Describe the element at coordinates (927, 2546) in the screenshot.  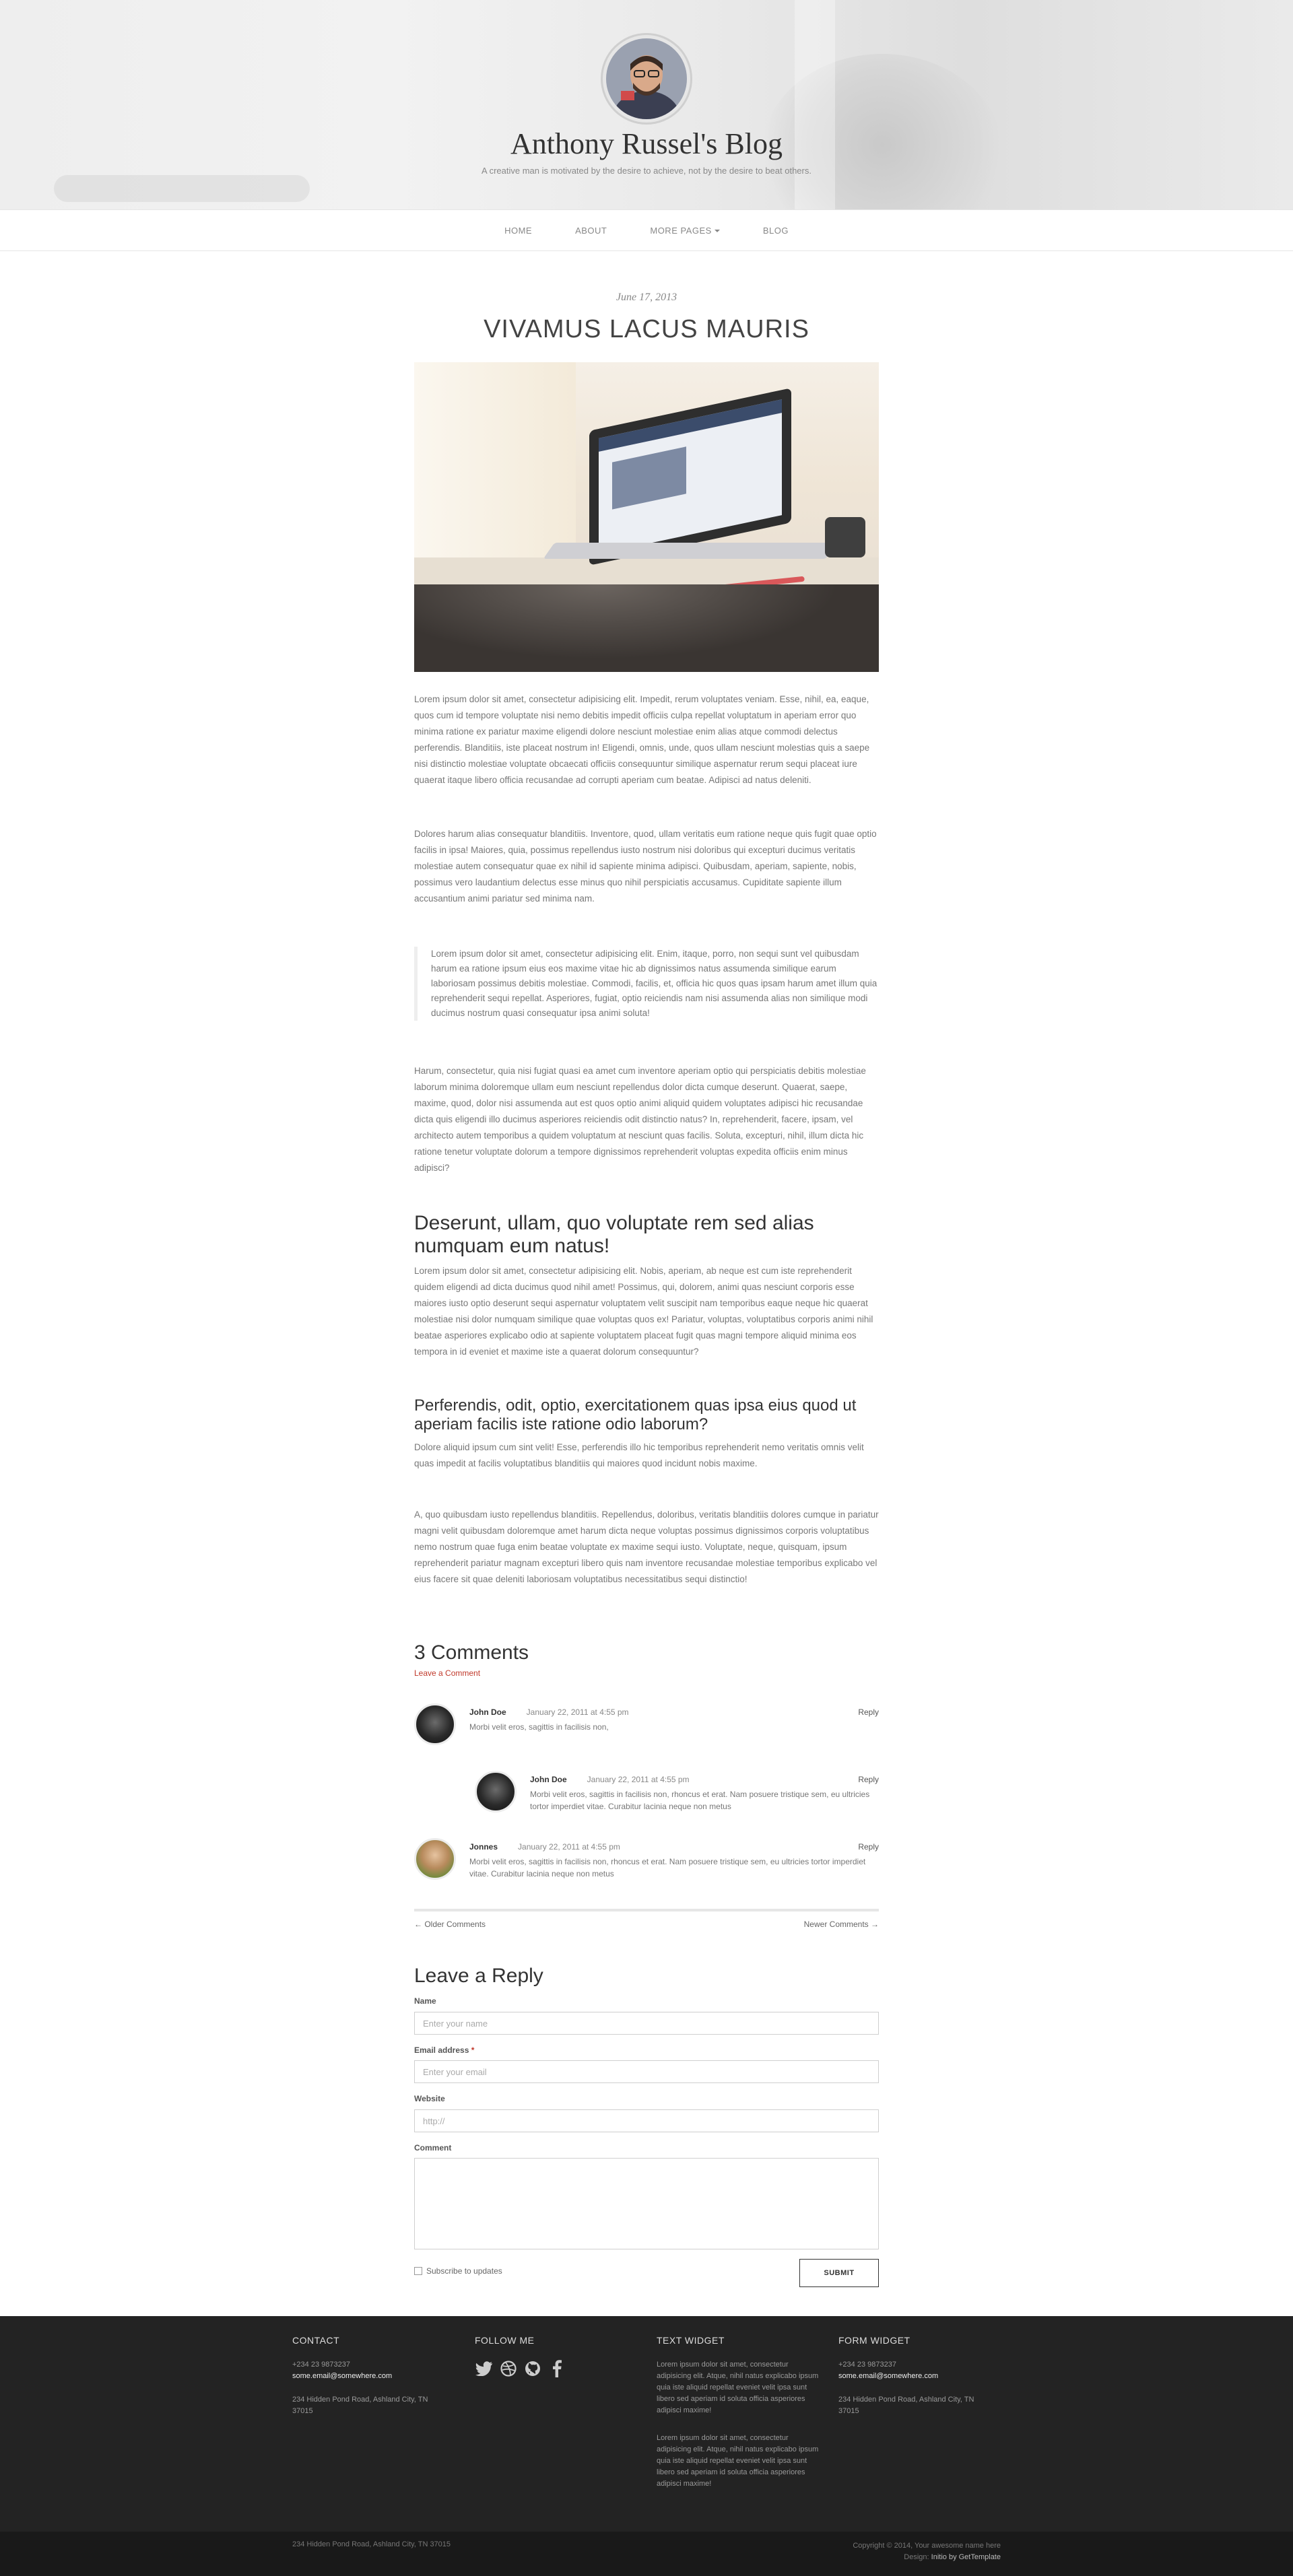
I see `copyright-text: Copyright © 2014, Your awesome name here` at that location.